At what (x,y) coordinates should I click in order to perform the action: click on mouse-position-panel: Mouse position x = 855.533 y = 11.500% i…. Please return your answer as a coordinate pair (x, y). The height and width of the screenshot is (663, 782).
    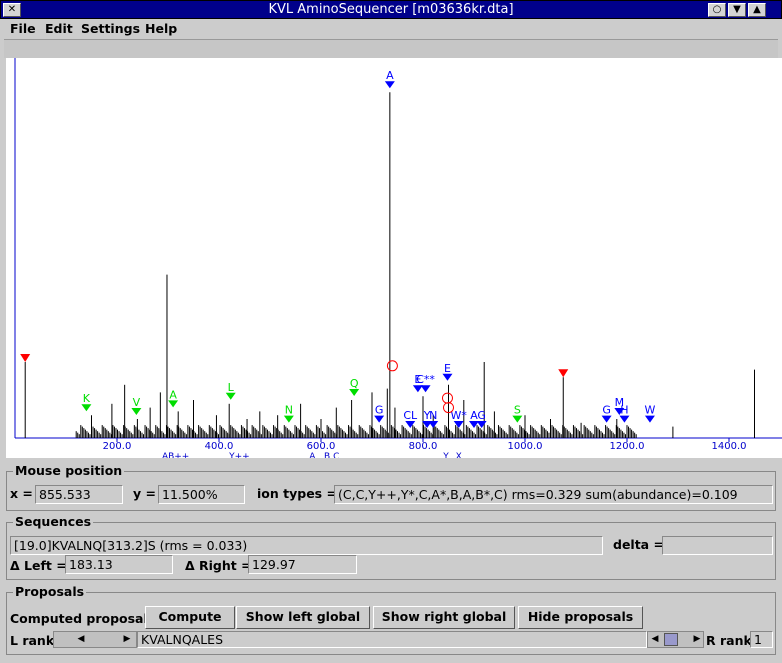
    Looking at the image, I should click on (391, 487).